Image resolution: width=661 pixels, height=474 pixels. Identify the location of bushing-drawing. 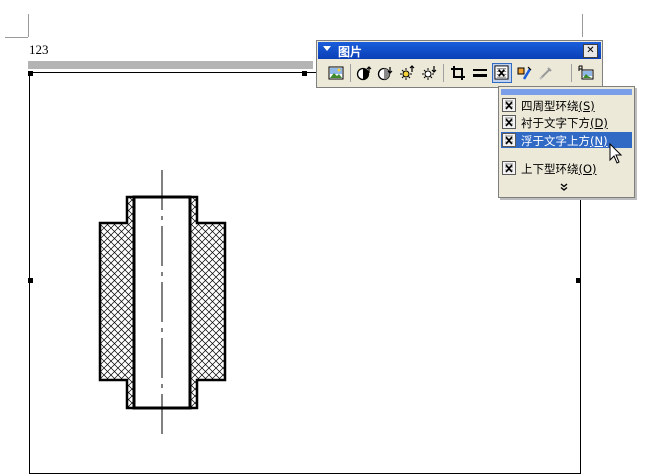
(162, 303).